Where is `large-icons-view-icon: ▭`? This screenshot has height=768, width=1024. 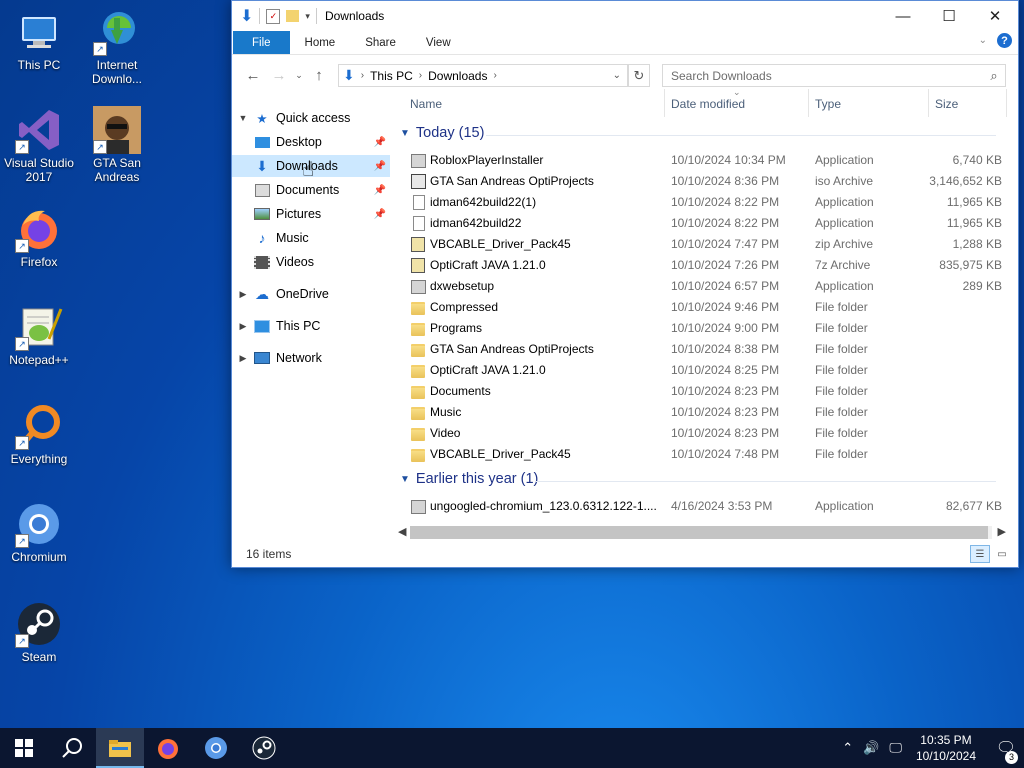
large-icons-view-icon: ▭ is located at coordinates (1002, 554).